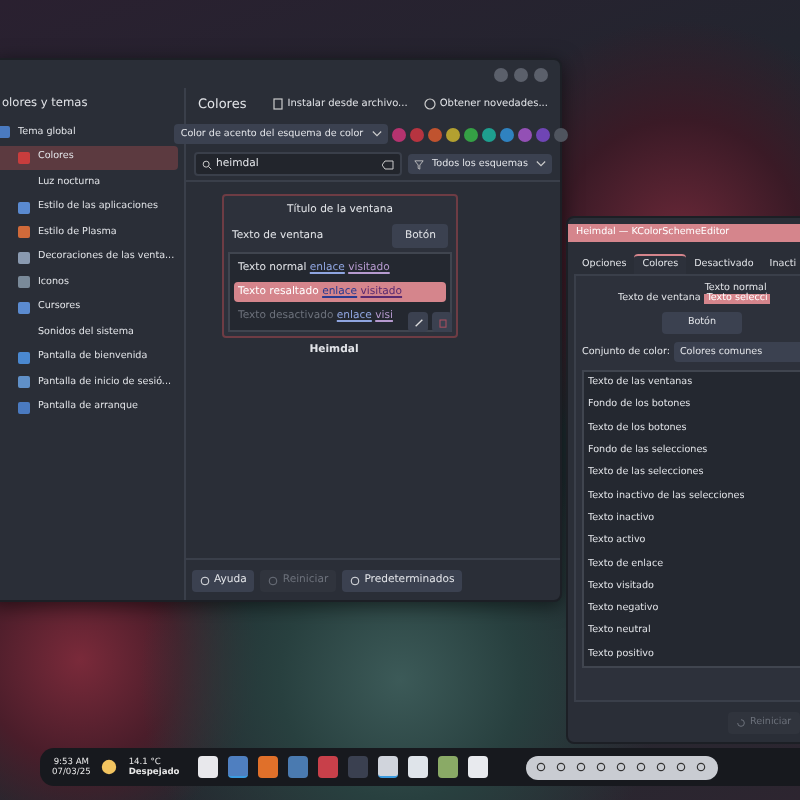 This screenshot has width=800, height=800. Describe the element at coordinates (207, 164) in the screenshot. I see `search-icon` at that location.